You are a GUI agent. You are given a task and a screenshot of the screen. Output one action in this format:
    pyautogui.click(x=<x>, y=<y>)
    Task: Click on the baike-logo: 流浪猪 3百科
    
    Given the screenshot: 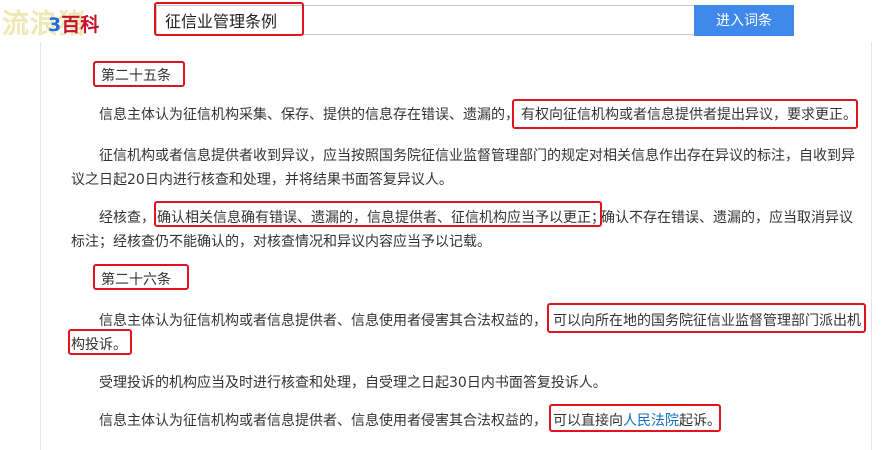 What is the action you would take?
    pyautogui.click(x=75, y=21)
    